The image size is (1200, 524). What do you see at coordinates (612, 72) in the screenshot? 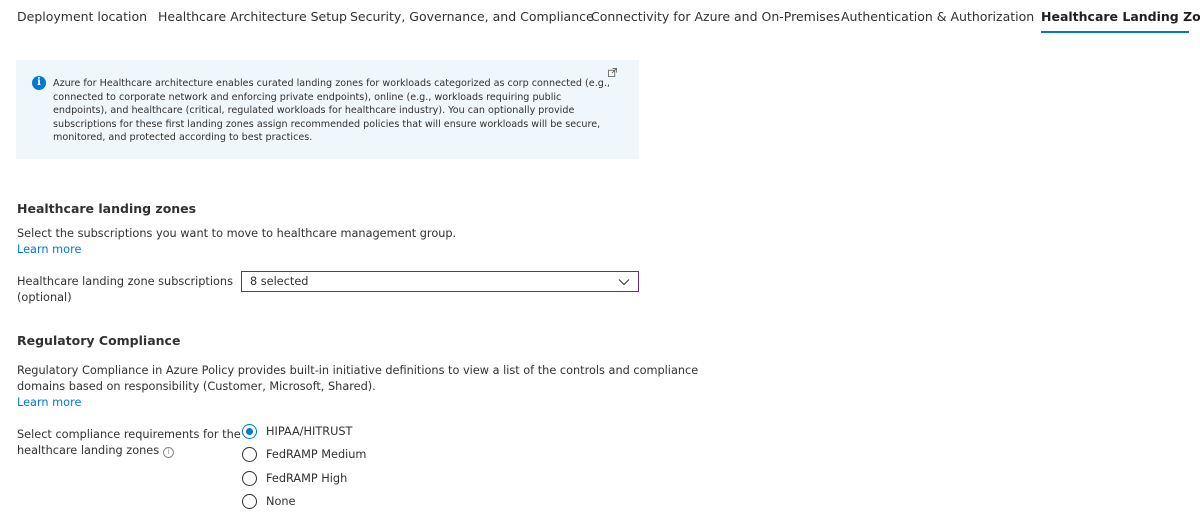
I see `external-link-icon` at bounding box center [612, 72].